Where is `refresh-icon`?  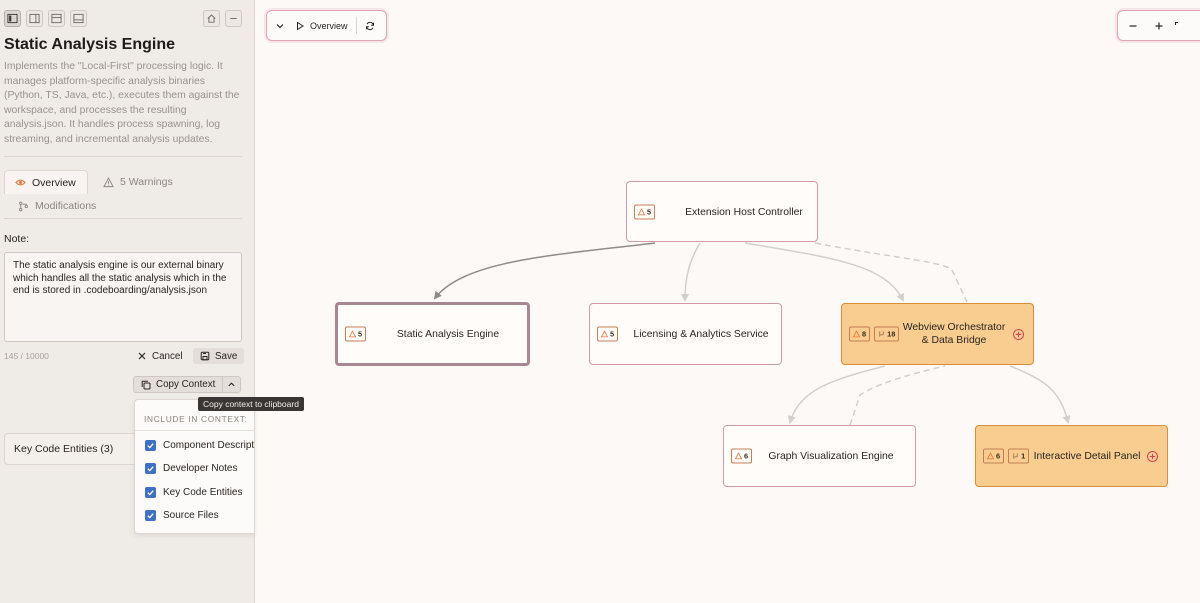 refresh-icon is located at coordinates (369, 25).